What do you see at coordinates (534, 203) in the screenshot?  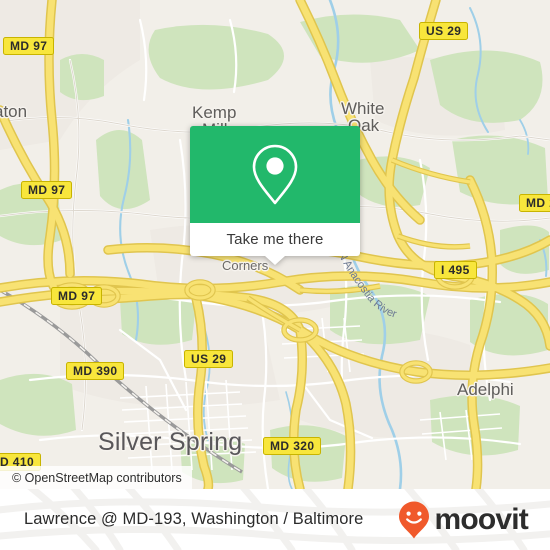 I see `shield-md-2-e: MD 2` at bounding box center [534, 203].